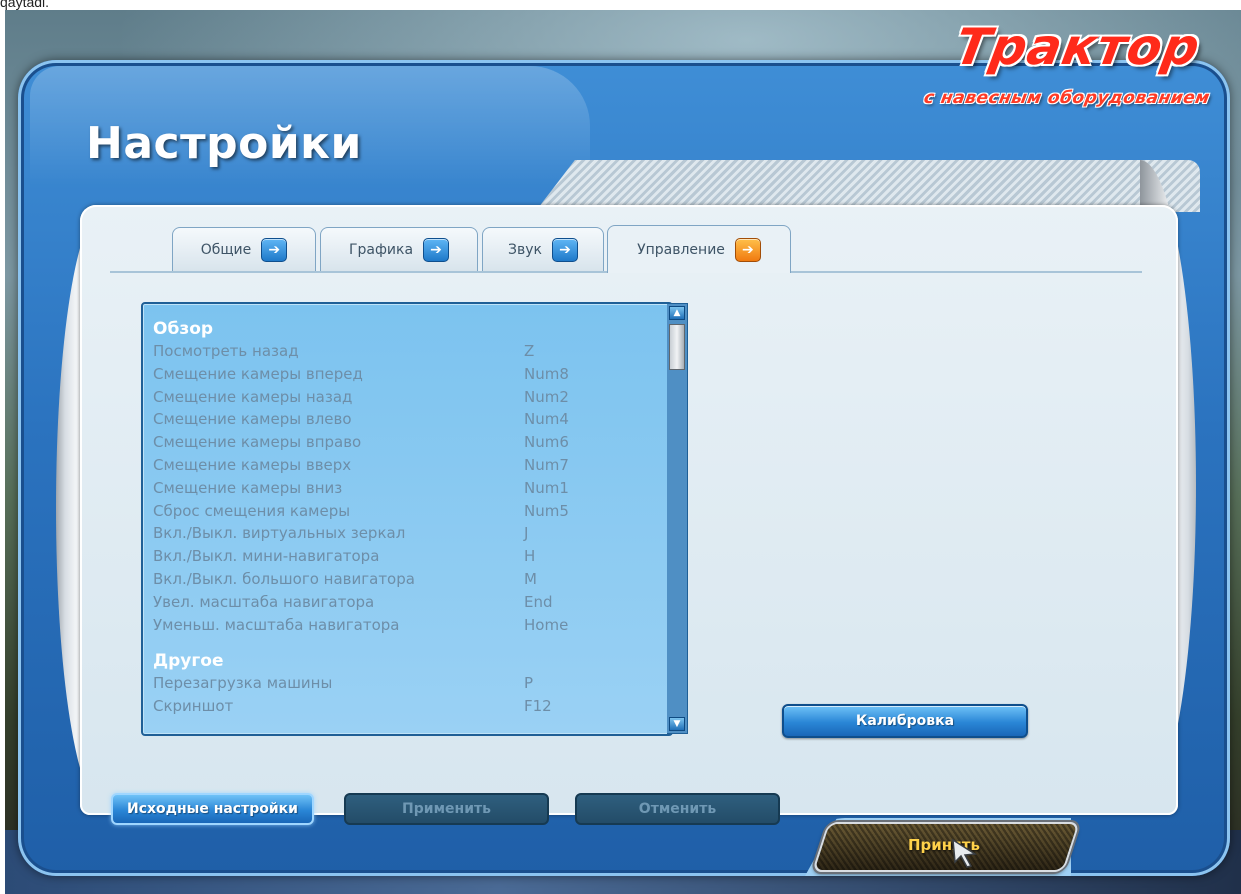 This screenshot has width=1241, height=894. I want to click on action-label: Перезагрузка машины, so click(243, 683).